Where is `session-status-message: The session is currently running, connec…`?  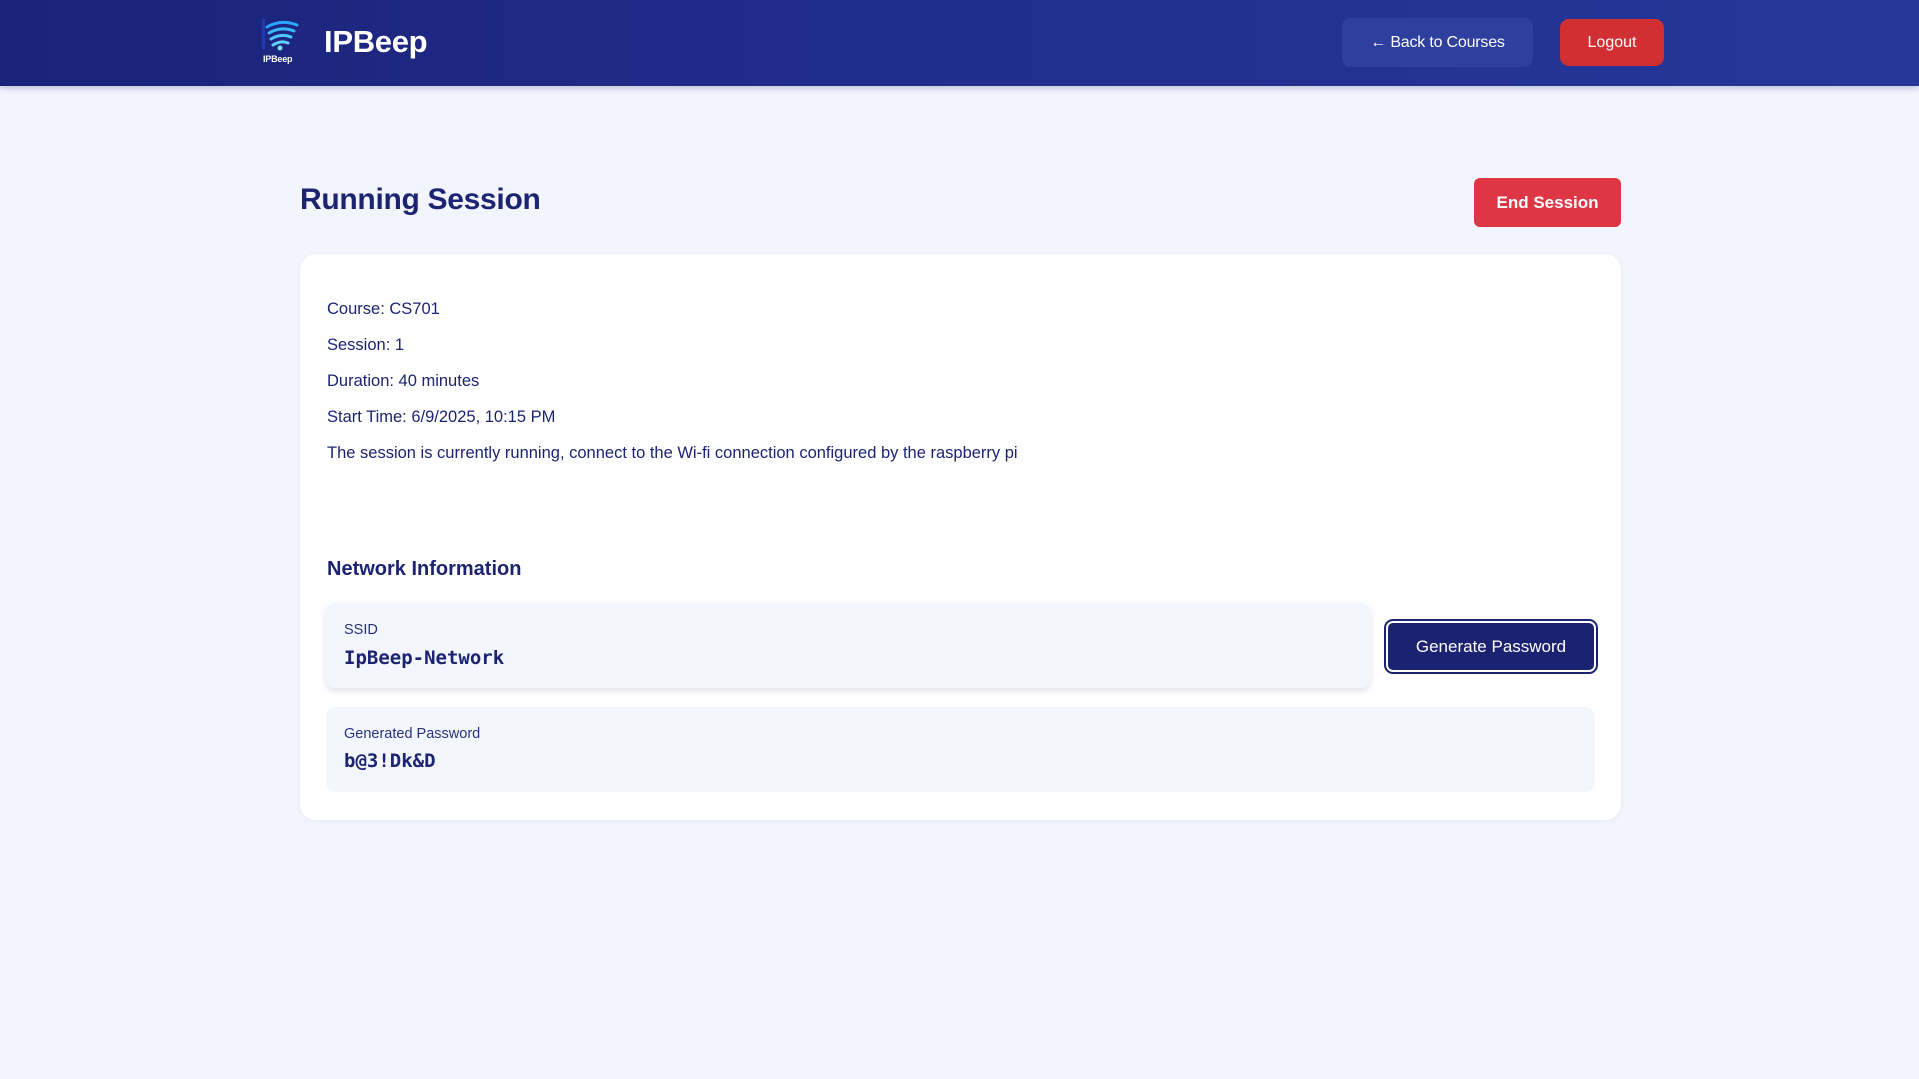
session-status-message: The session is currently running, connec… is located at coordinates (672, 453).